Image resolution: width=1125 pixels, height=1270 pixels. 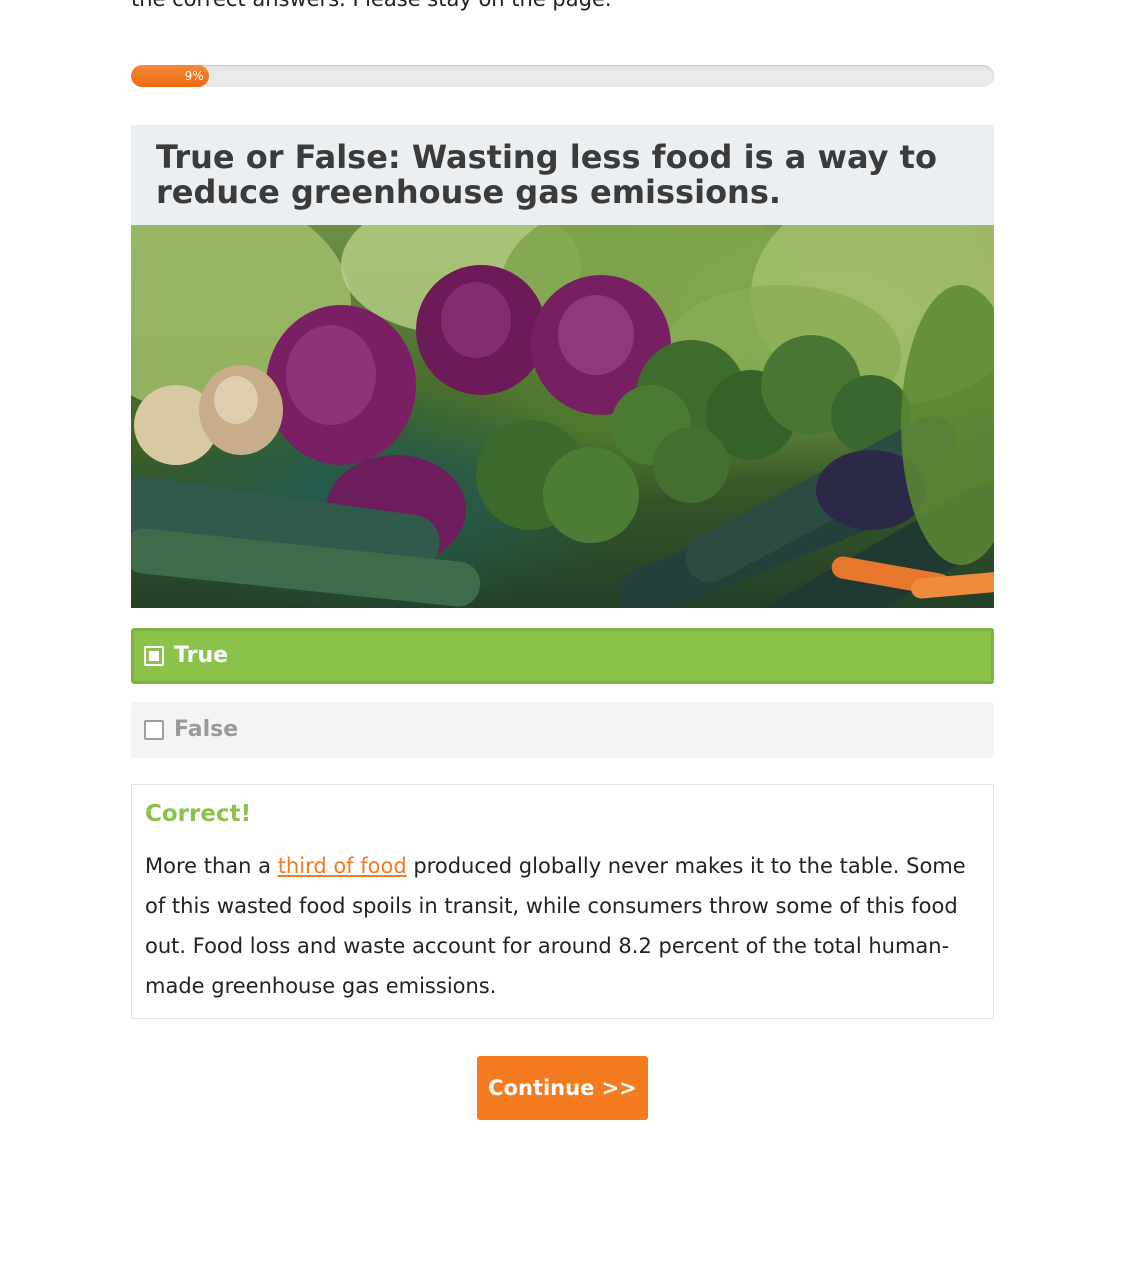 I want to click on checkbox-unchecked-icon, so click(x=154, y=730).